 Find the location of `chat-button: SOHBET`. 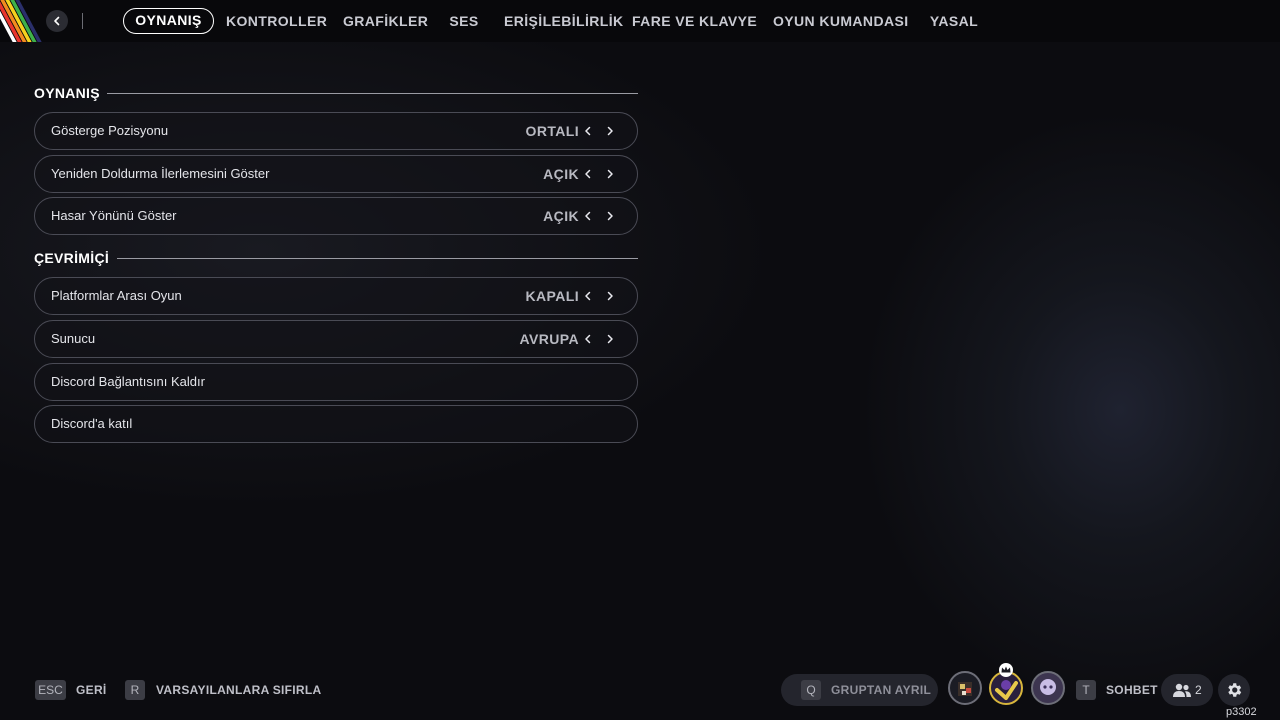

chat-button: SOHBET is located at coordinates (1132, 690).